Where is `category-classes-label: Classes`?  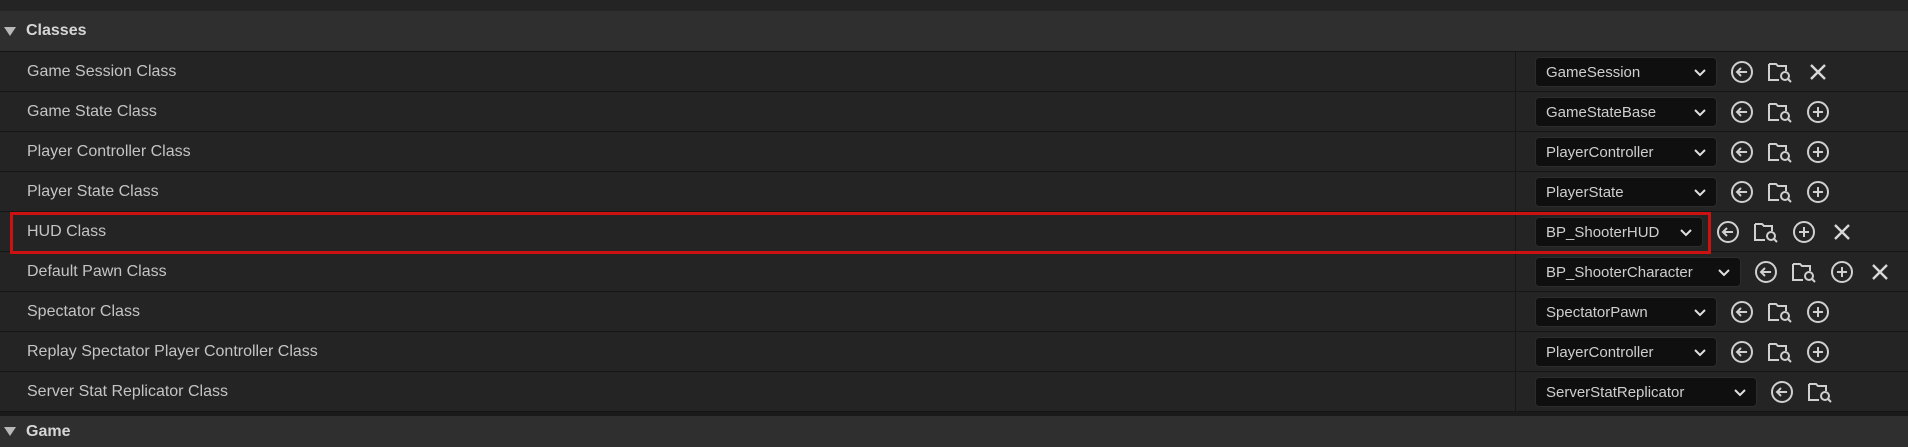 category-classes-label: Classes is located at coordinates (56, 30).